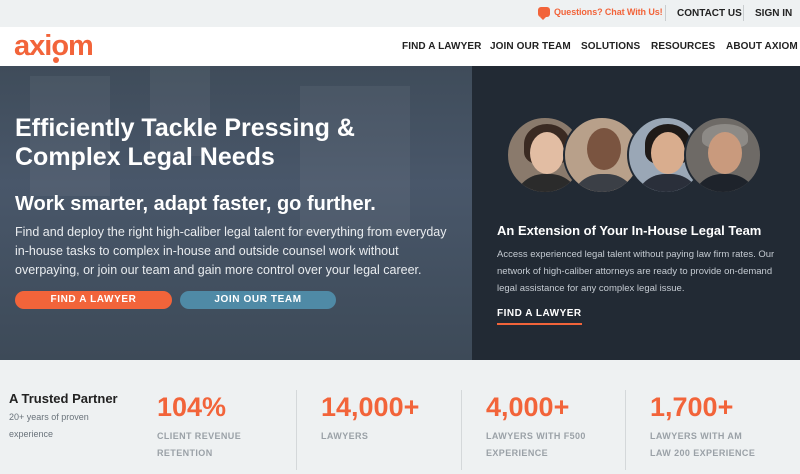 Image resolution: width=800 pixels, height=474 pixels. Describe the element at coordinates (608, 12) in the screenshot. I see `chat-link-label: Questions? Chat With Us!` at that location.